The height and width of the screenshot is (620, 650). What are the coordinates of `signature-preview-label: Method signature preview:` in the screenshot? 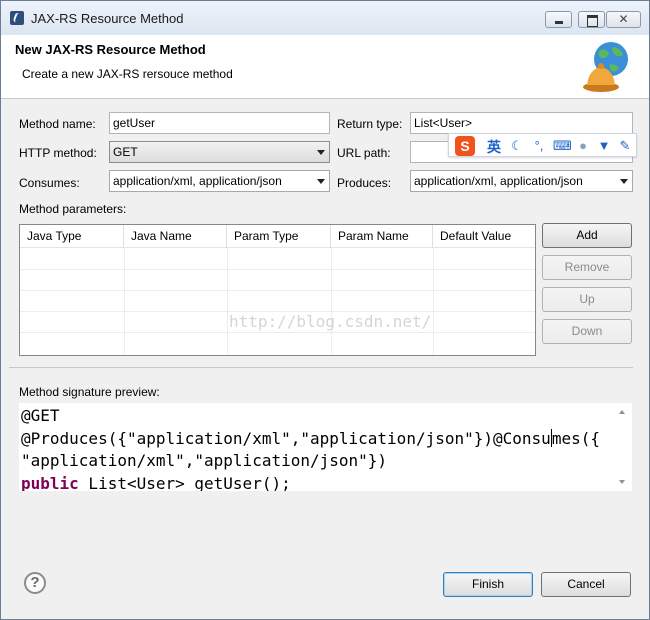 It's located at (89, 392).